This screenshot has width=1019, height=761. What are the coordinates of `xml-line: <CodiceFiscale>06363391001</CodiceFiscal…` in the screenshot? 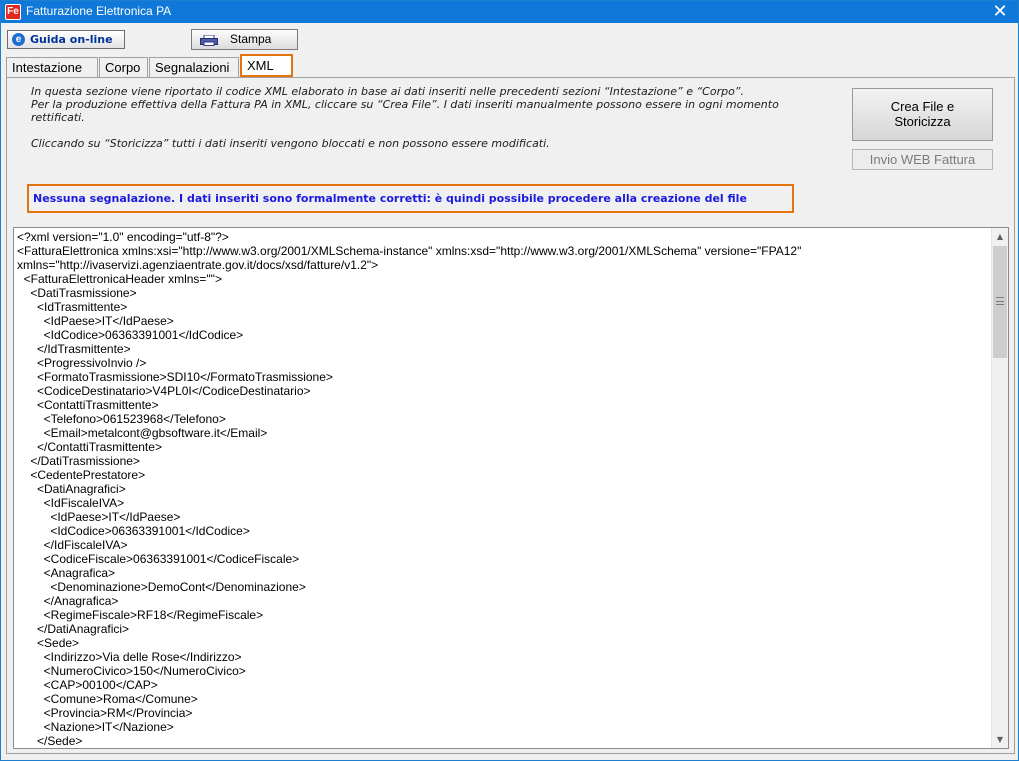 It's located at (158, 559).